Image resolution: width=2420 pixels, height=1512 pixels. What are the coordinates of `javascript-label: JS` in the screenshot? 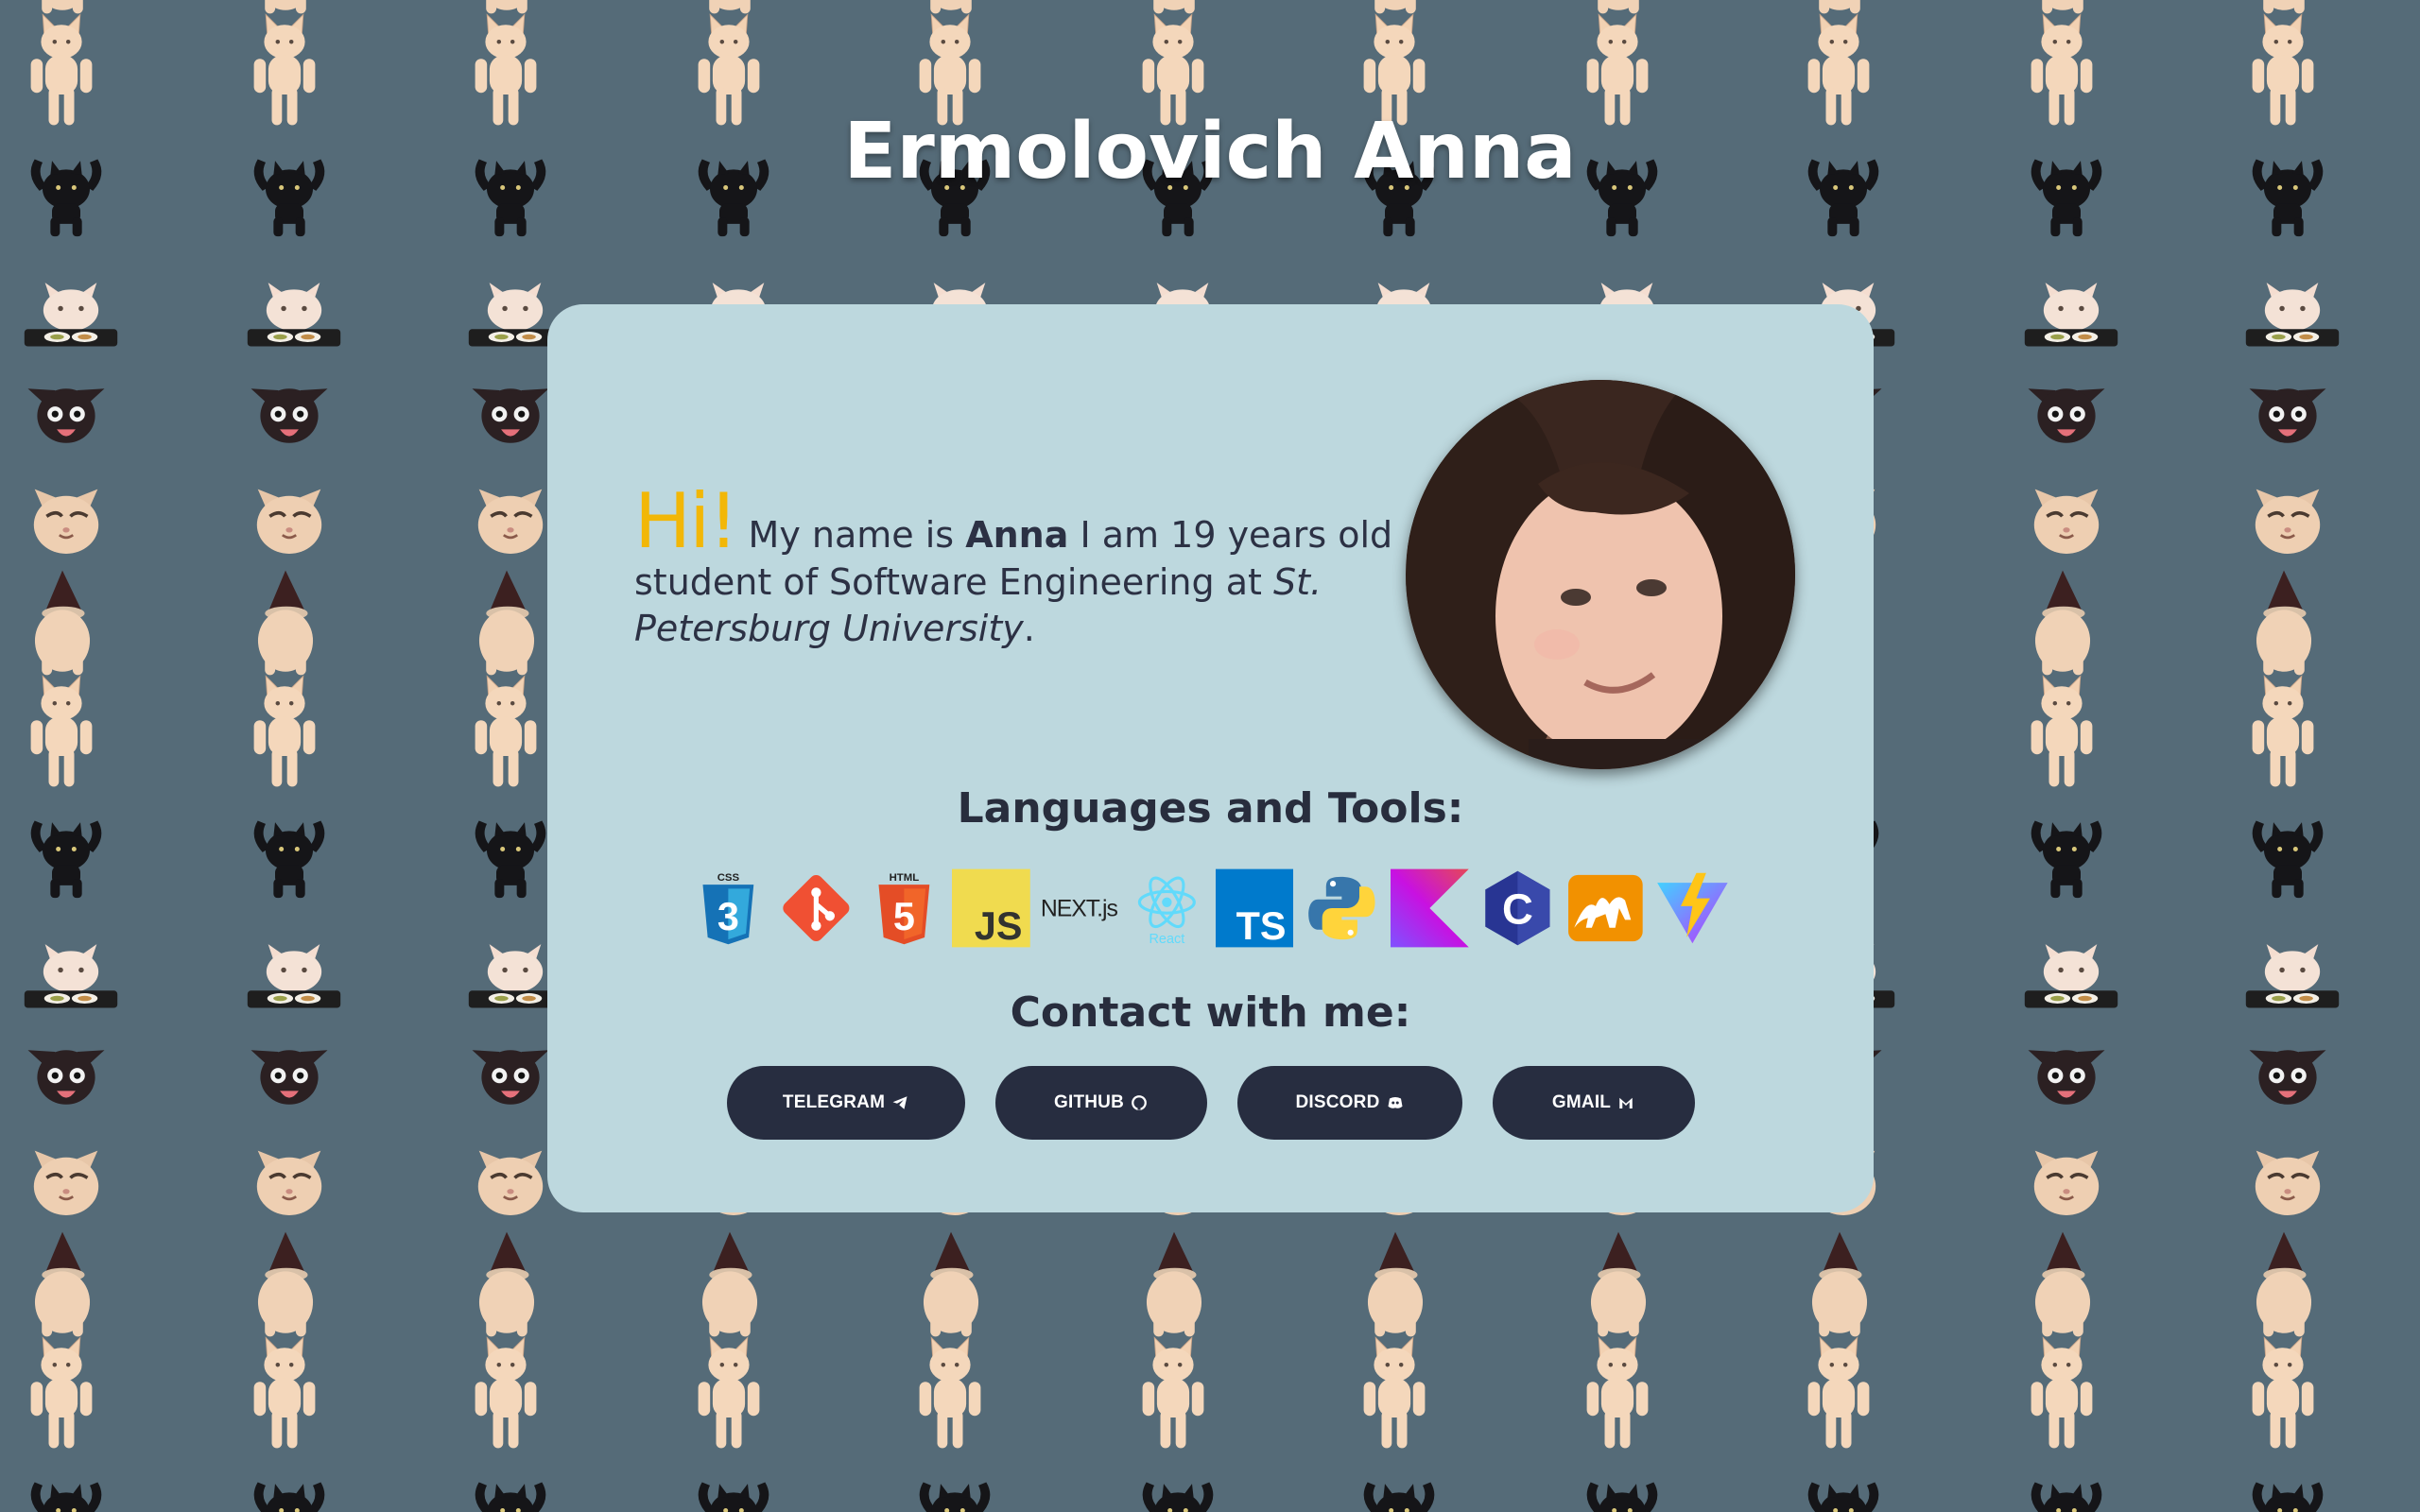 It's located at (999, 926).